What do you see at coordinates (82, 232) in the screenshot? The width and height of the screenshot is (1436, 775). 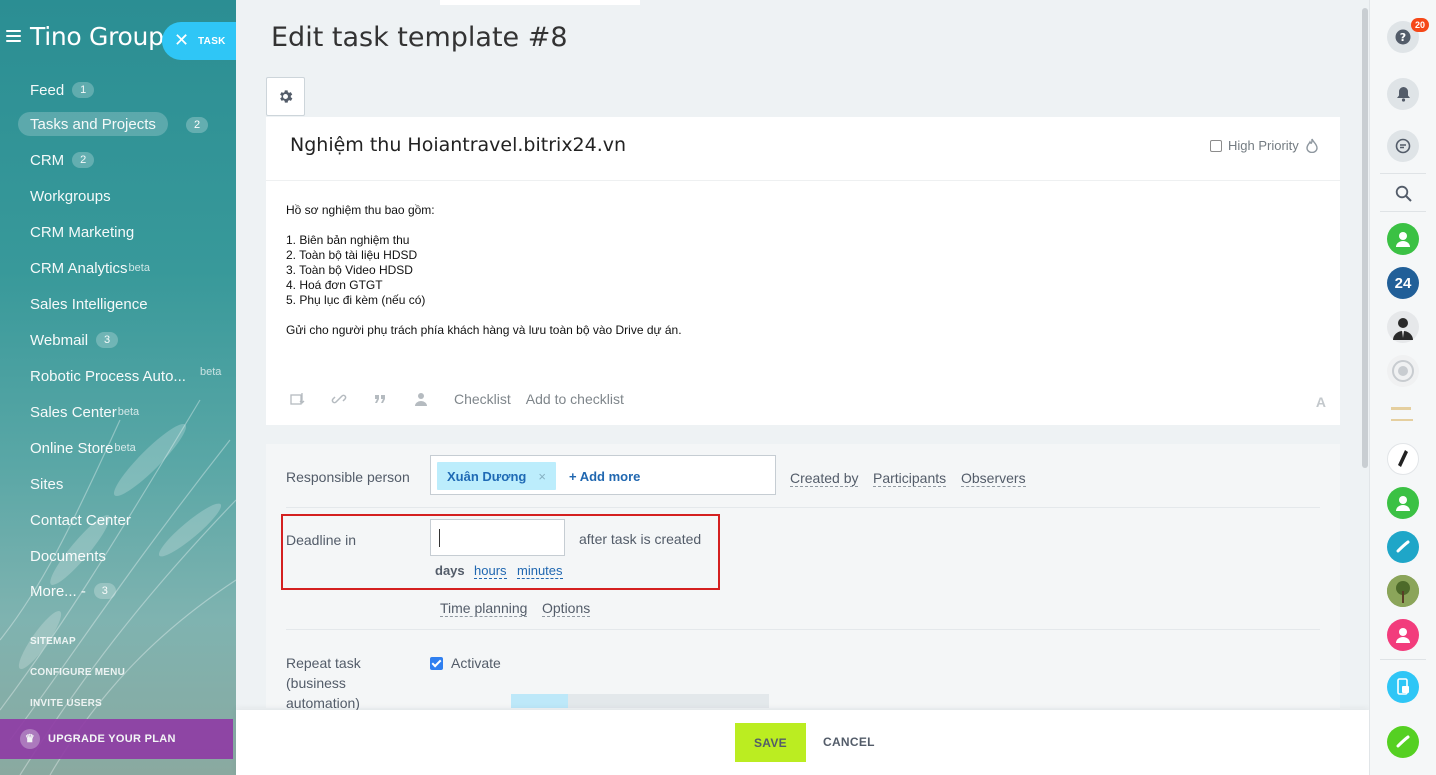 I see `sidebar-item-crm-marketing: CRM Marketing` at bounding box center [82, 232].